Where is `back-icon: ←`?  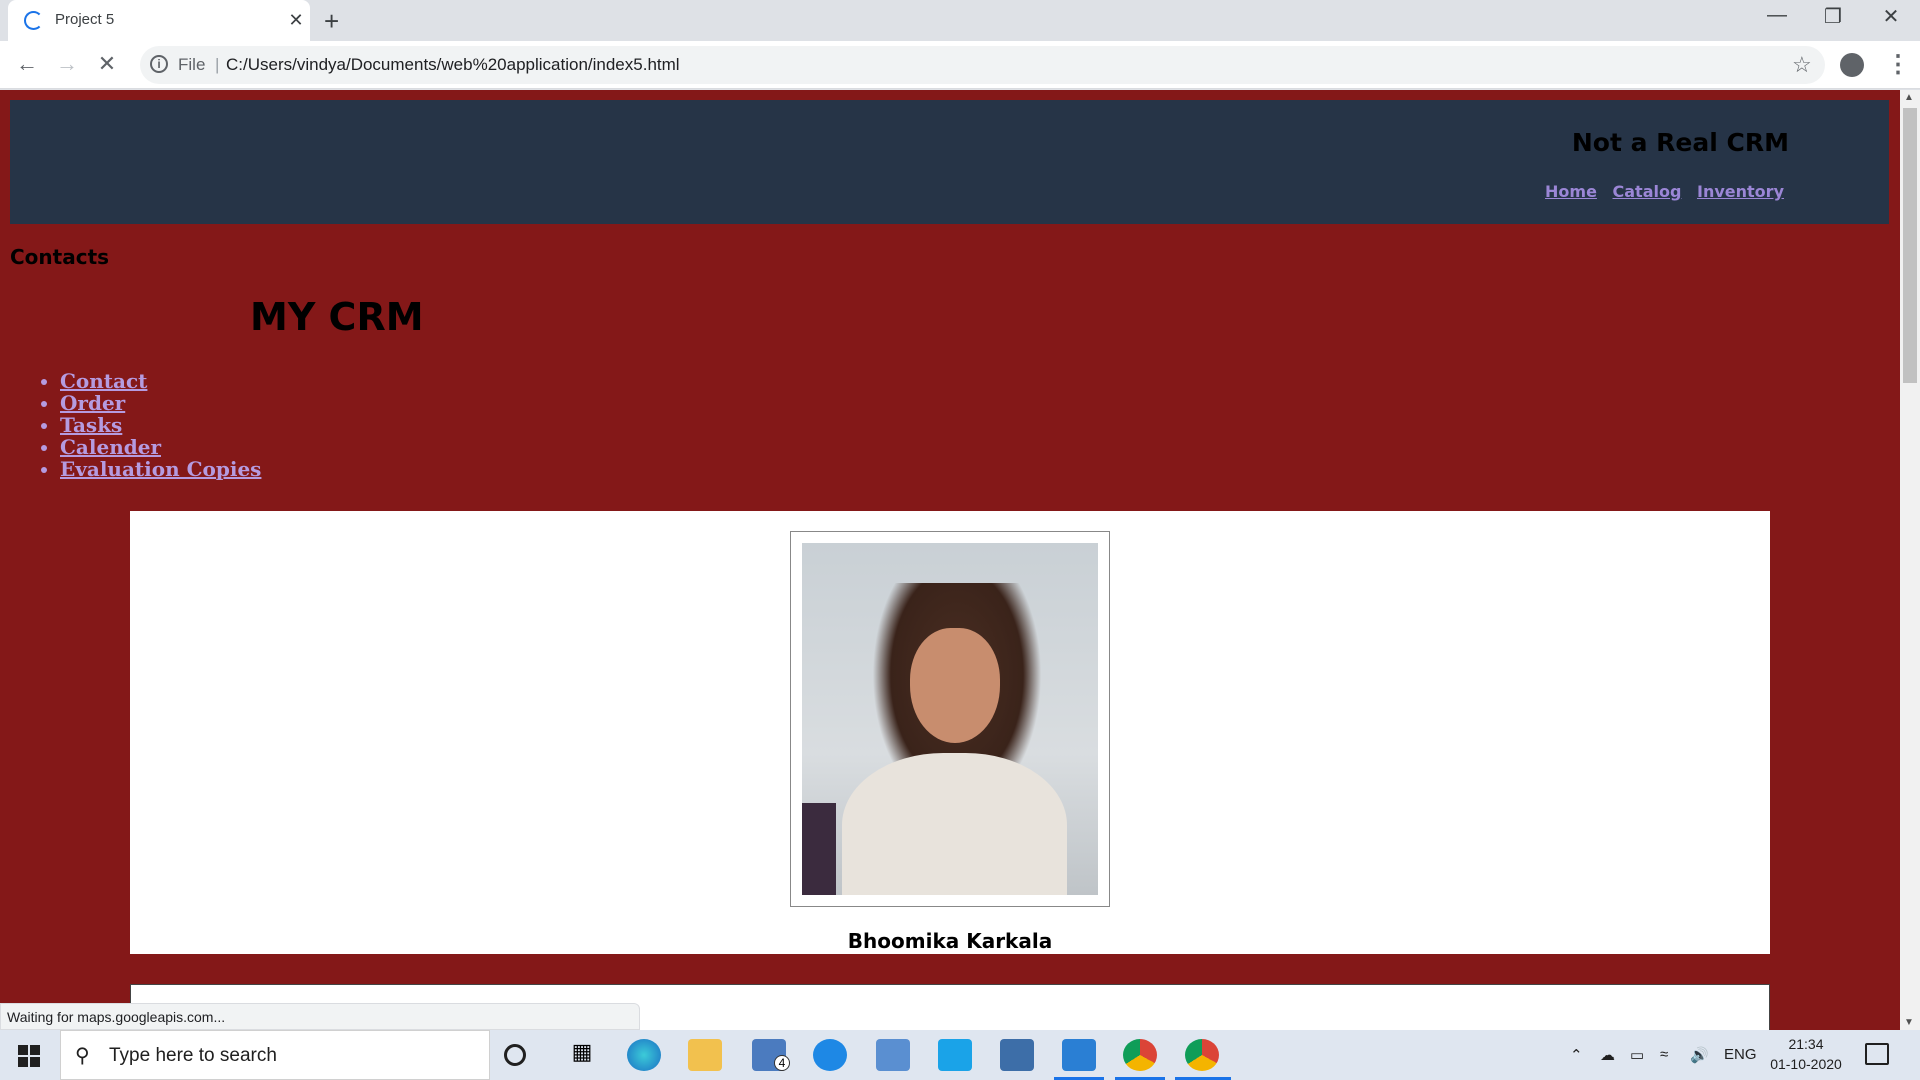 back-icon: ← is located at coordinates (27, 64).